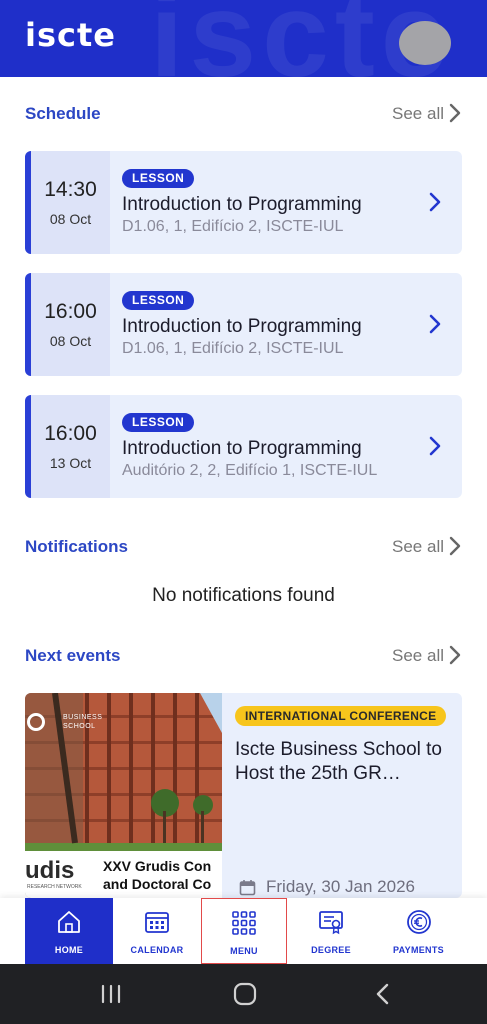 Image resolution: width=487 pixels, height=1024 pixels. Describe the element at coordinates (340, 886) in the screenshot. I see `event-date: Friday, 30 Jan 2026` at that location.